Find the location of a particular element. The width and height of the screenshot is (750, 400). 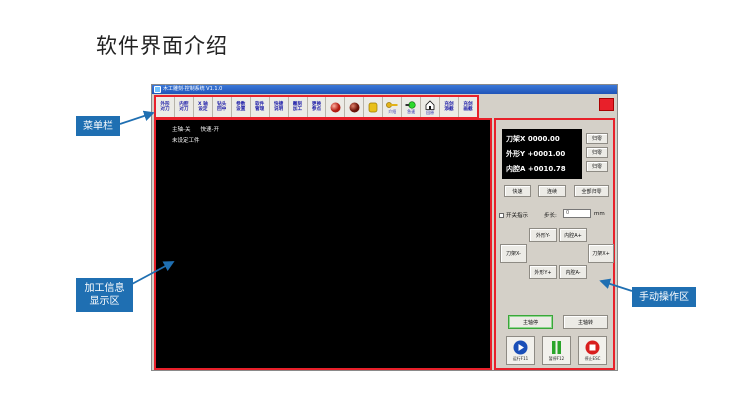

coord-row-y: 外形Y +0001.00 is located at coordinates (542, 154).